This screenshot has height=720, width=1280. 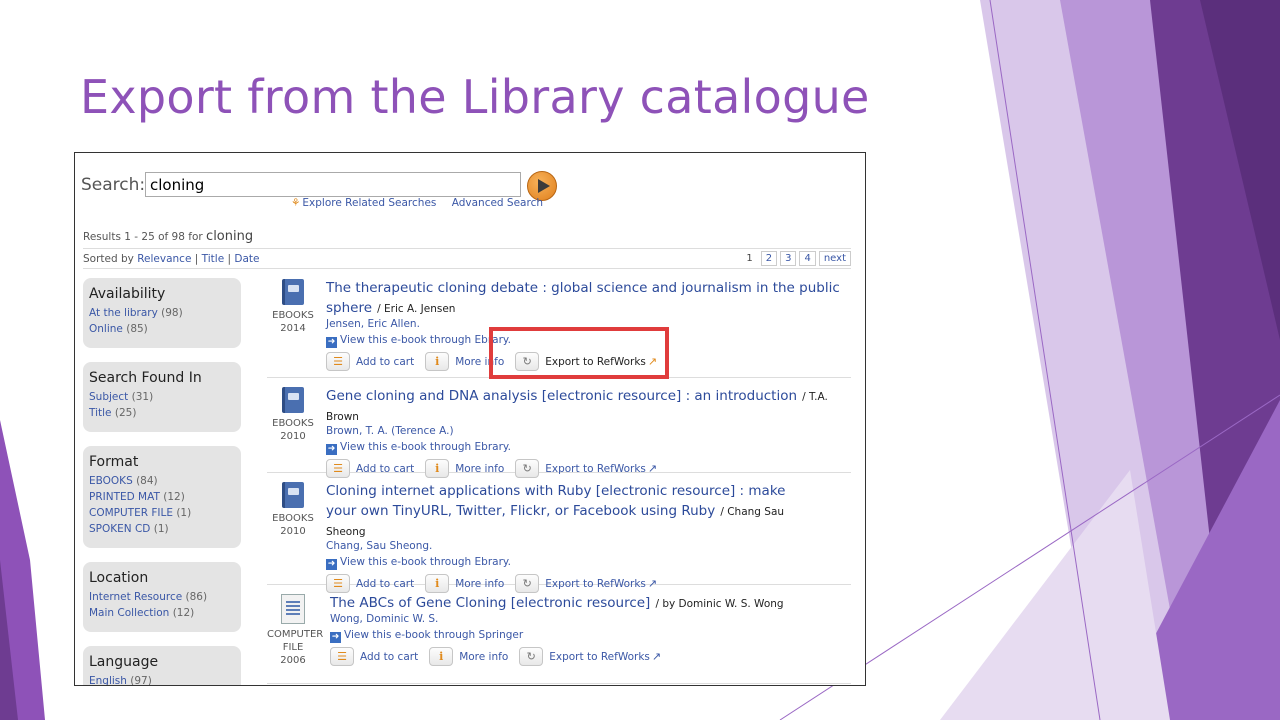 I want to click on facet-item: English (97), so click(x=162, y=679).